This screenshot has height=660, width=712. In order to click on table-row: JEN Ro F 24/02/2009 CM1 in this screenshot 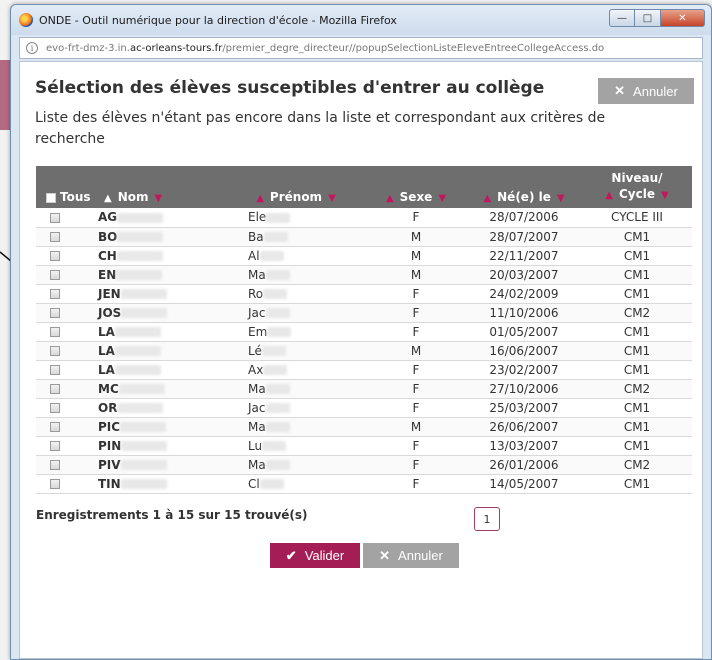, I will do `click(364, 294)`.